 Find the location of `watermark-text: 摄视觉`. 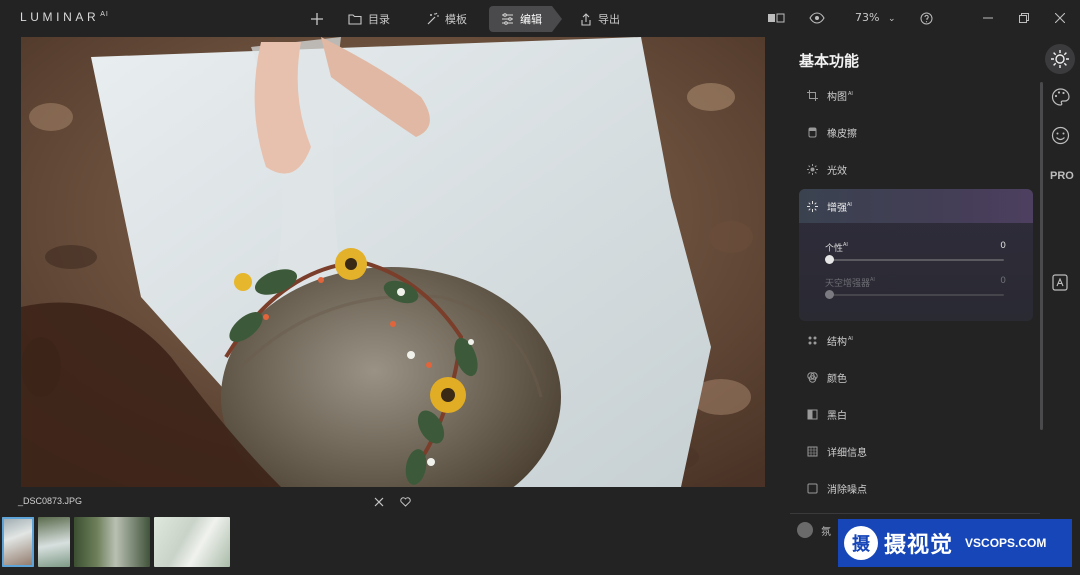

watermark-text: 摄视觉 is located at coordinates (919, 545).